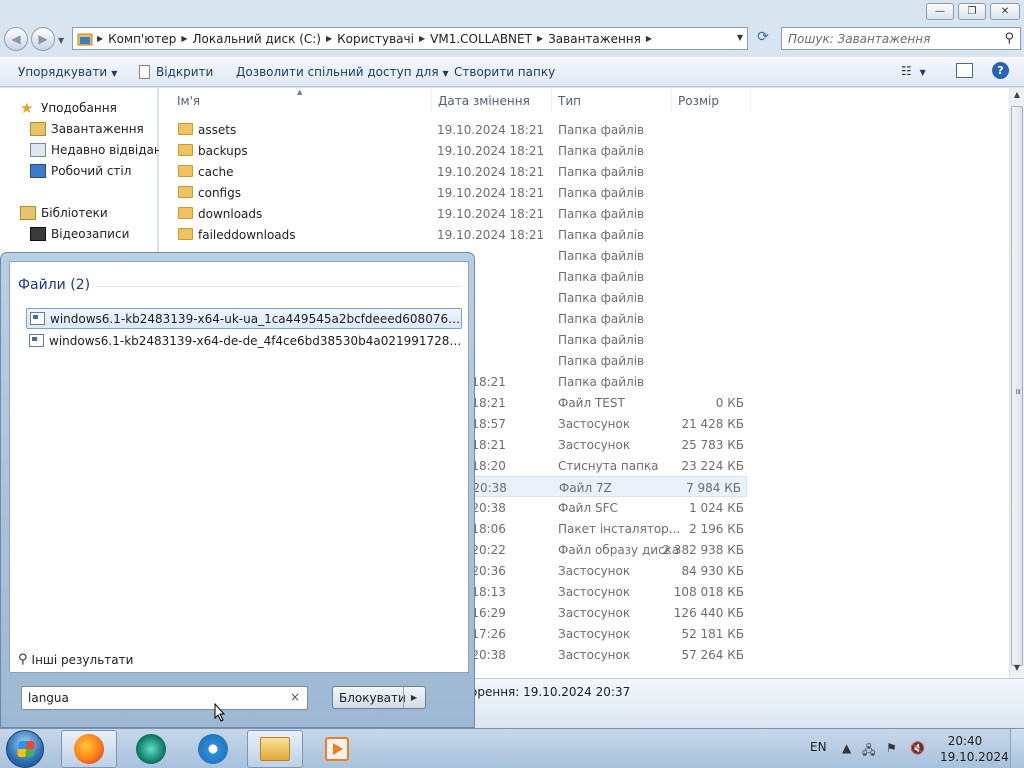  What do you see at coordinates (67, 72) in the screenshot?
I see `organize-button: Упорядкувати ▼` at bounding box center [67, 72].